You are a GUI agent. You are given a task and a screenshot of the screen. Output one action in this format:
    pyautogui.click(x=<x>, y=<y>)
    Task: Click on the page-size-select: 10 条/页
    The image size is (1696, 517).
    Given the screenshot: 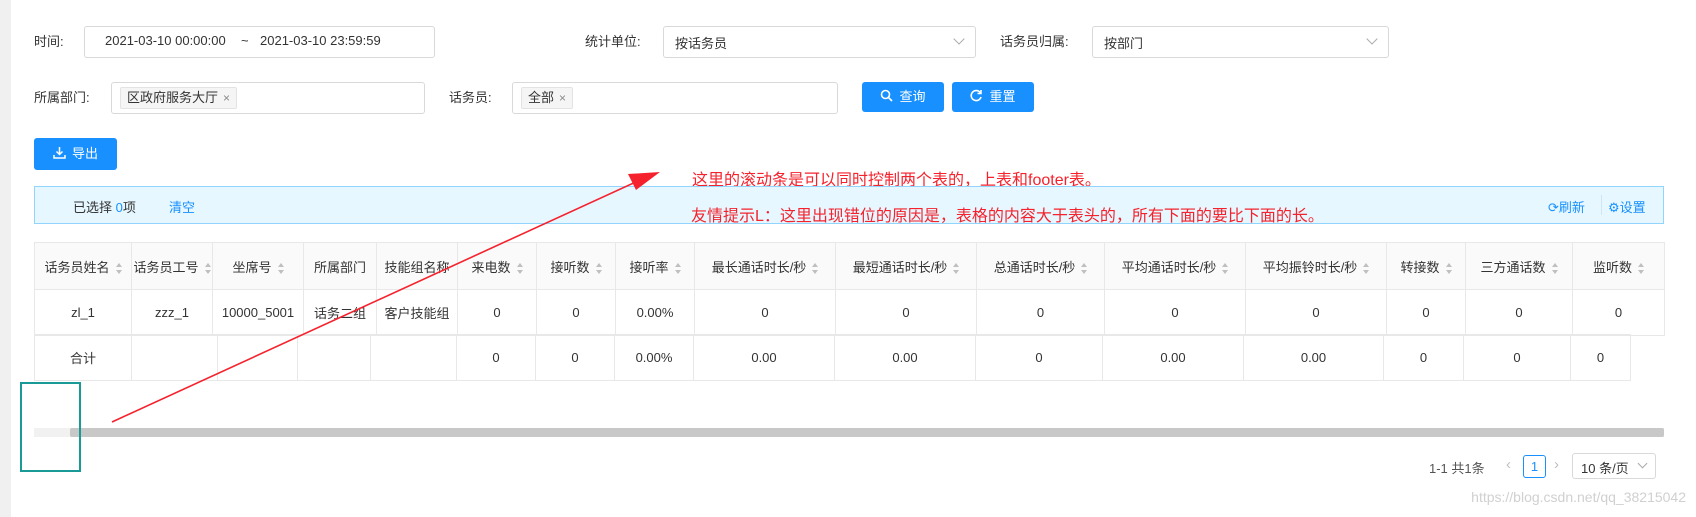 What is the action you would take?
    pyautogui.click(x=1614, y=466)
    